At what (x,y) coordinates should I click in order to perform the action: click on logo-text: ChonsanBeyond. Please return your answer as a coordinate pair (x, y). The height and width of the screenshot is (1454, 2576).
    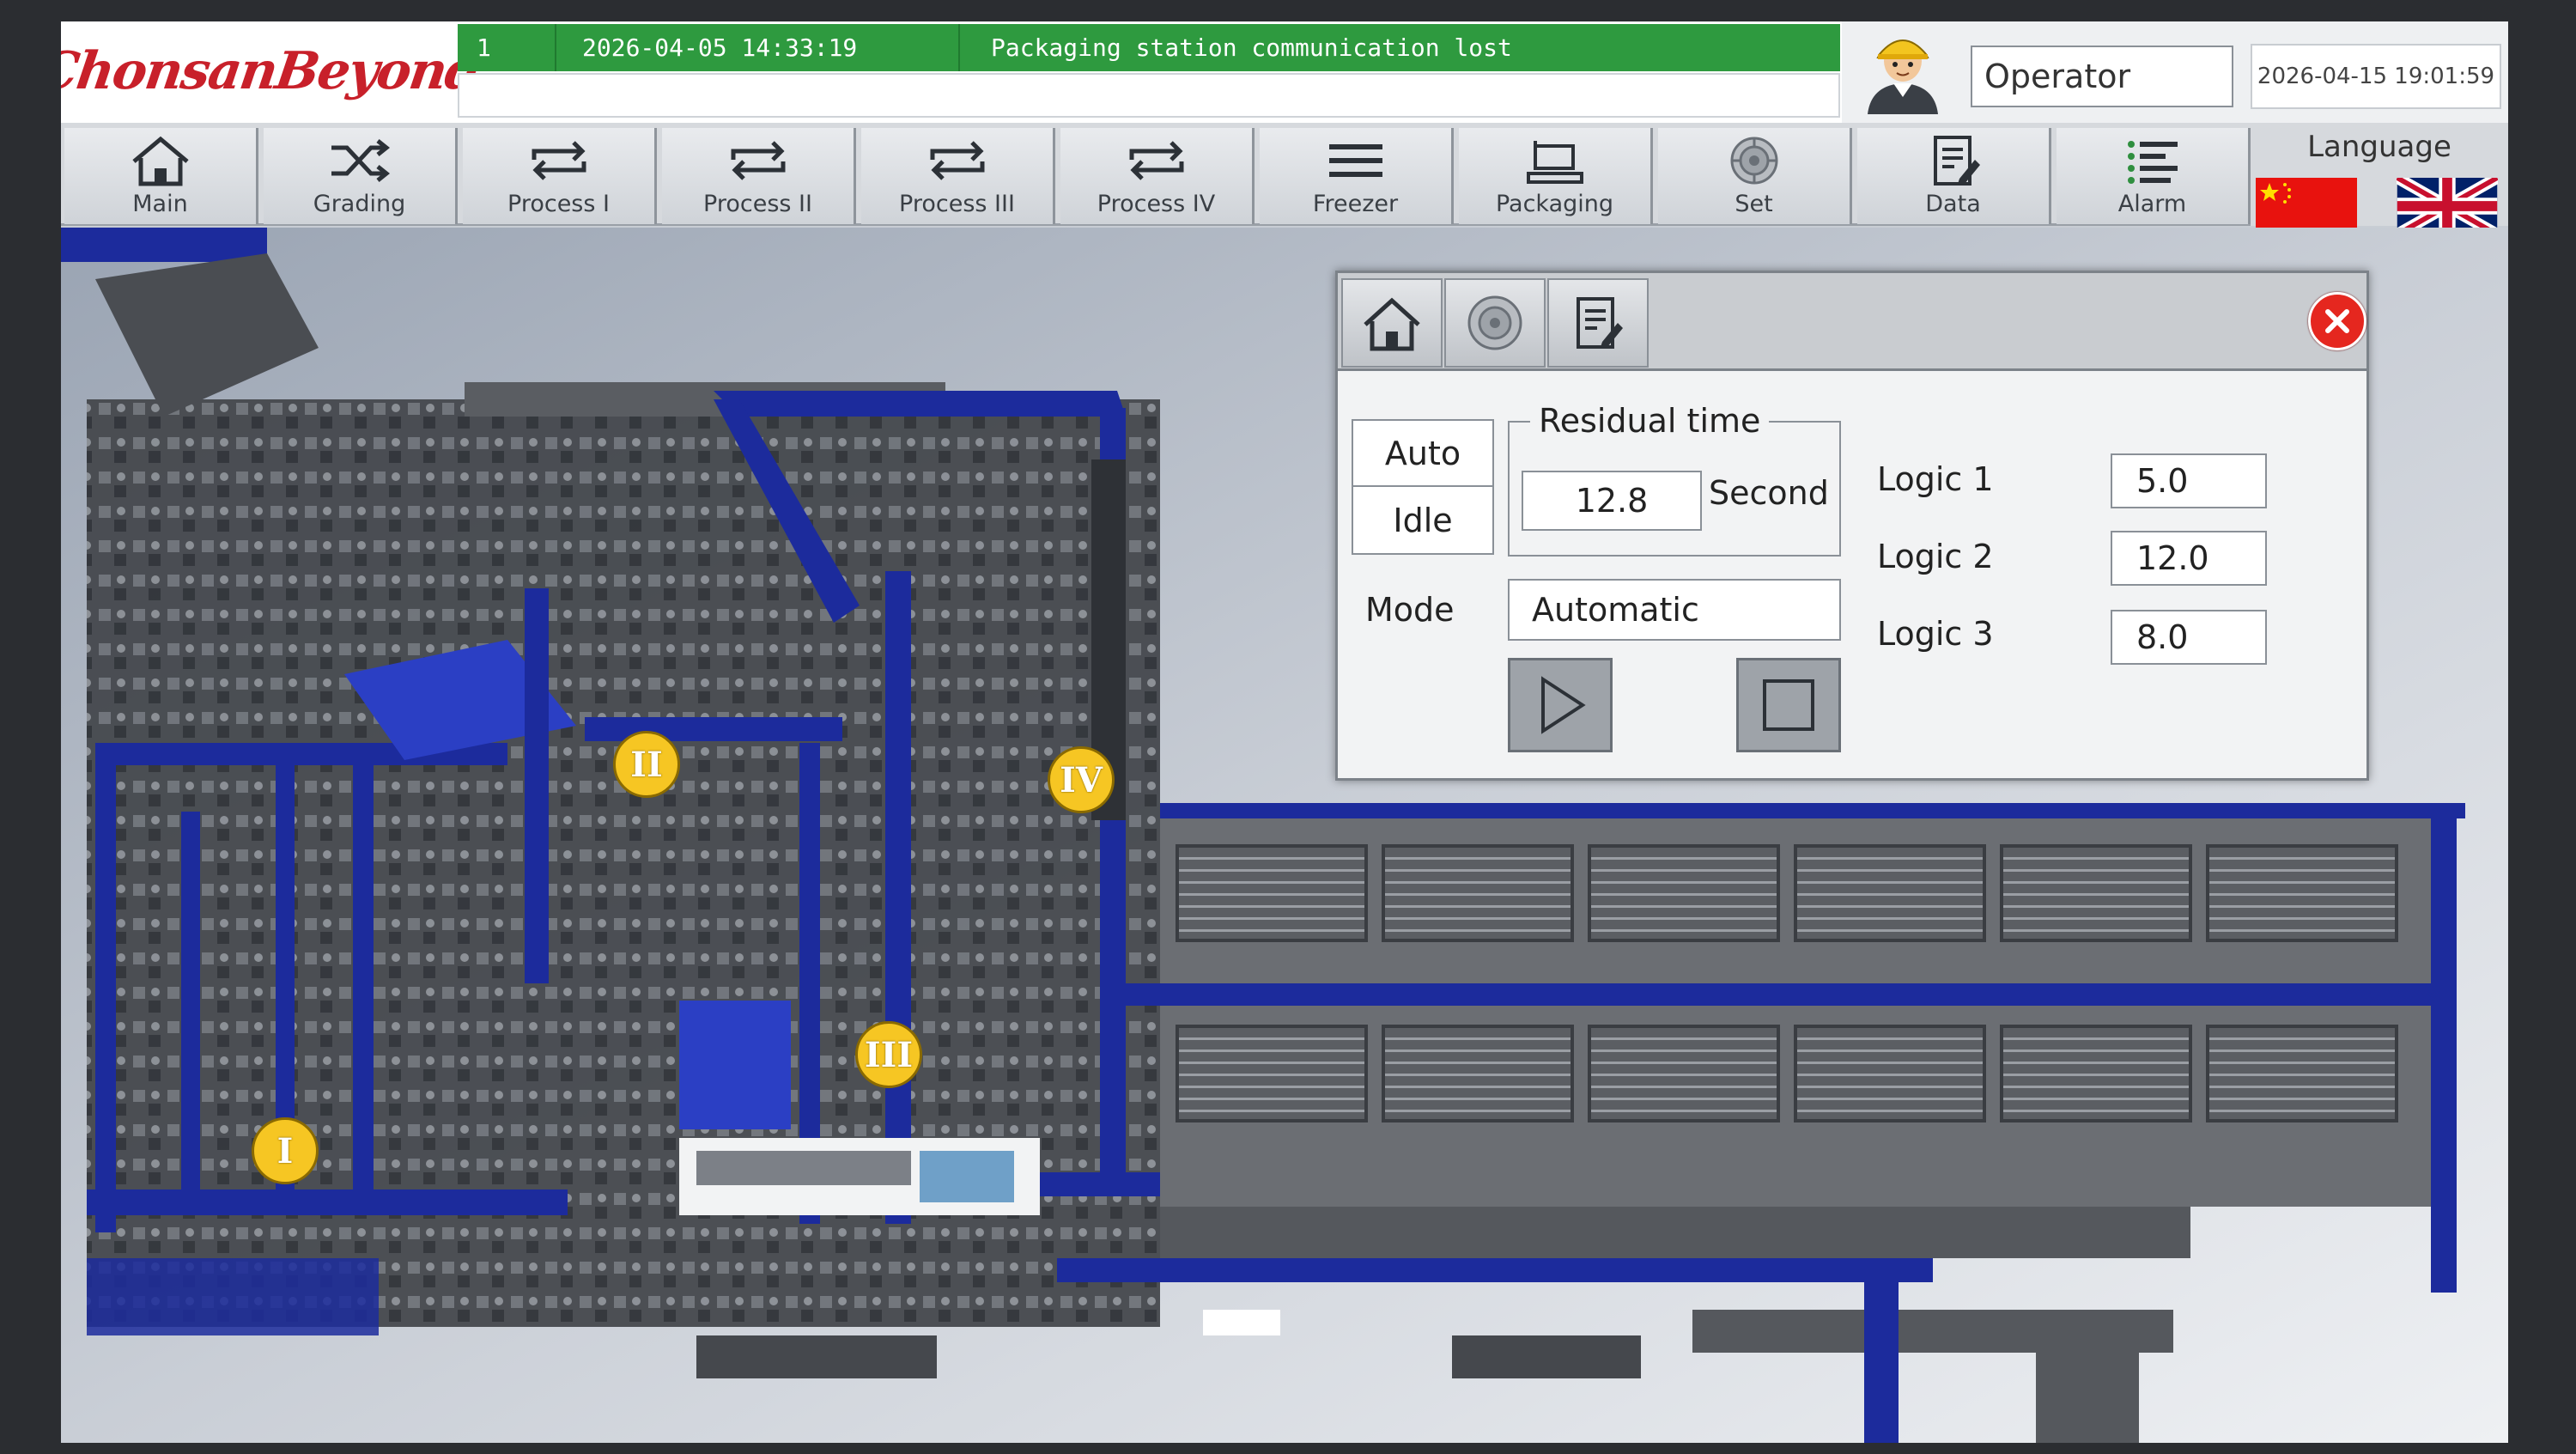
    Looking at the image, I should click on (272, 71).